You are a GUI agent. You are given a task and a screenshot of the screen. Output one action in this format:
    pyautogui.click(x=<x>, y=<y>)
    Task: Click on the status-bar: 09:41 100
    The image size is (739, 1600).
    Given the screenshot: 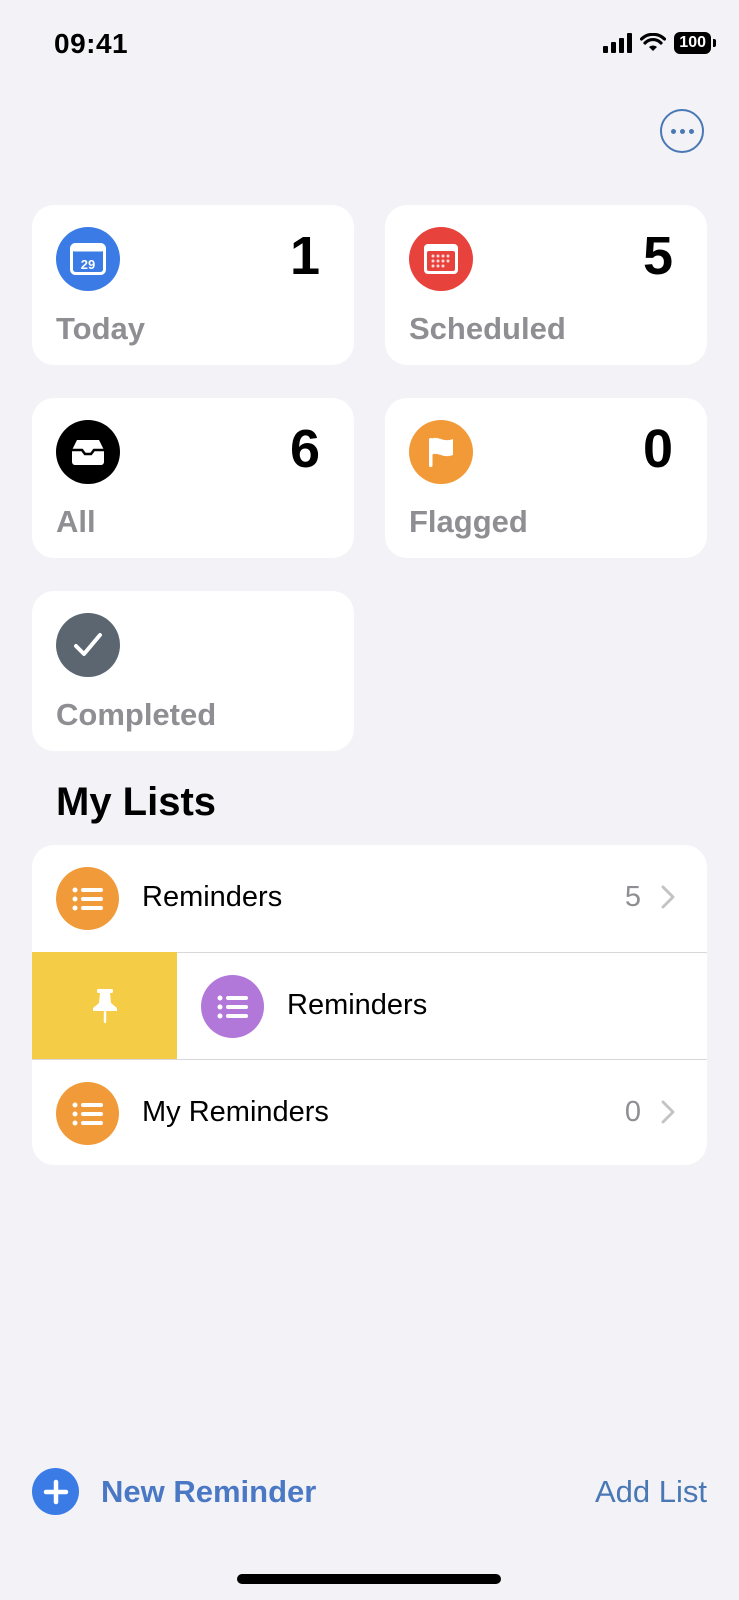 What is the action you would take?
    pyautogui.click(x=369, y=45)
    